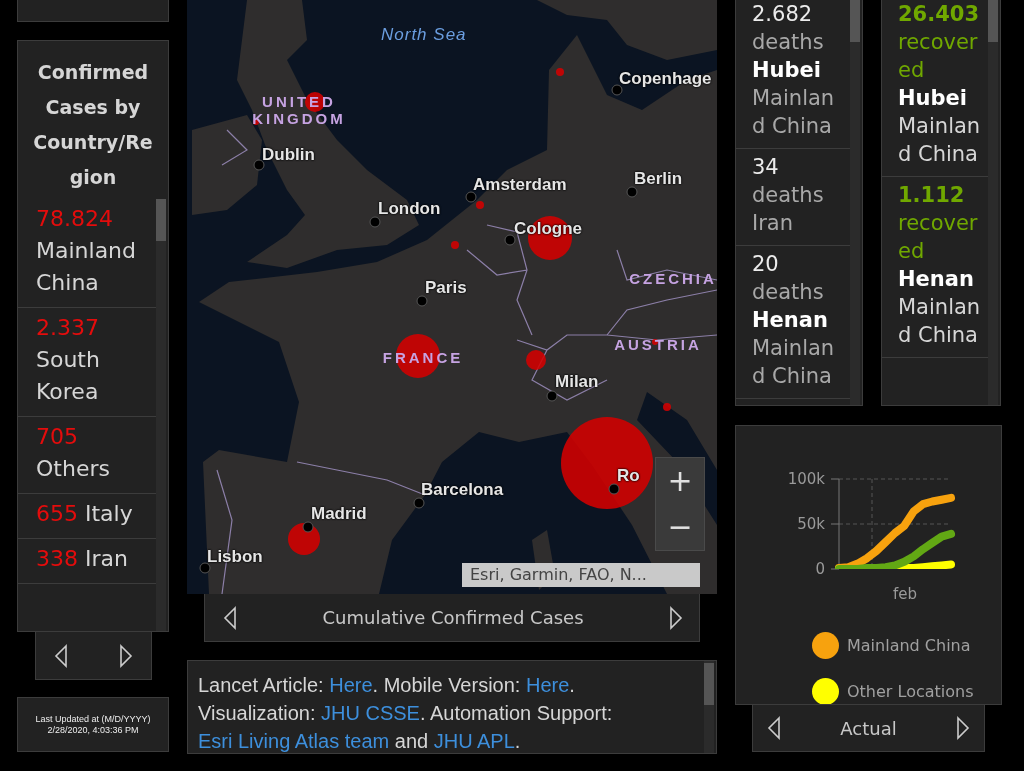 This screenshot has width=1024, height=771. What do you see at coordinates (57, 513) in the screenshot?
I see `case-count: 655` at bounding box center [57, 513].